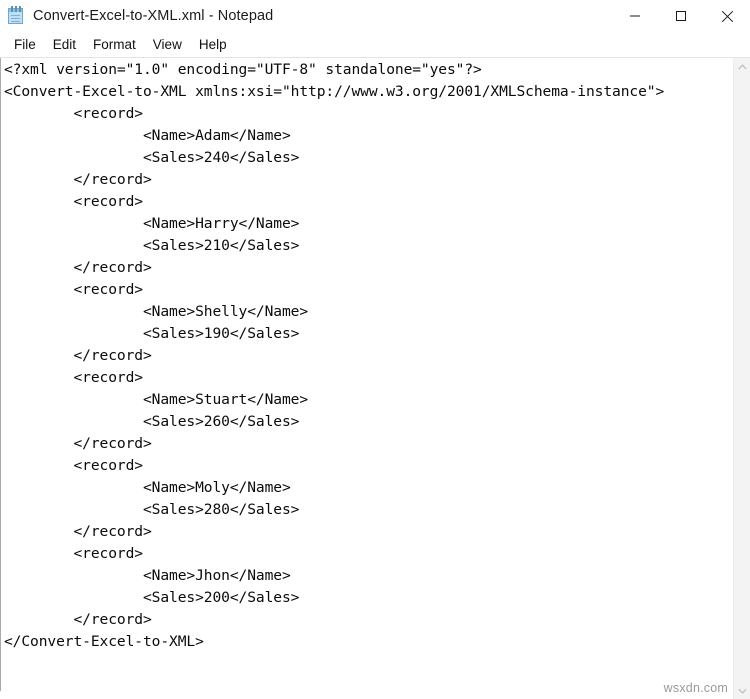 The width and height of the screenshot is (750, 699). I want to click on menu-bar: File Edit Format View Help, so click(375, 44).